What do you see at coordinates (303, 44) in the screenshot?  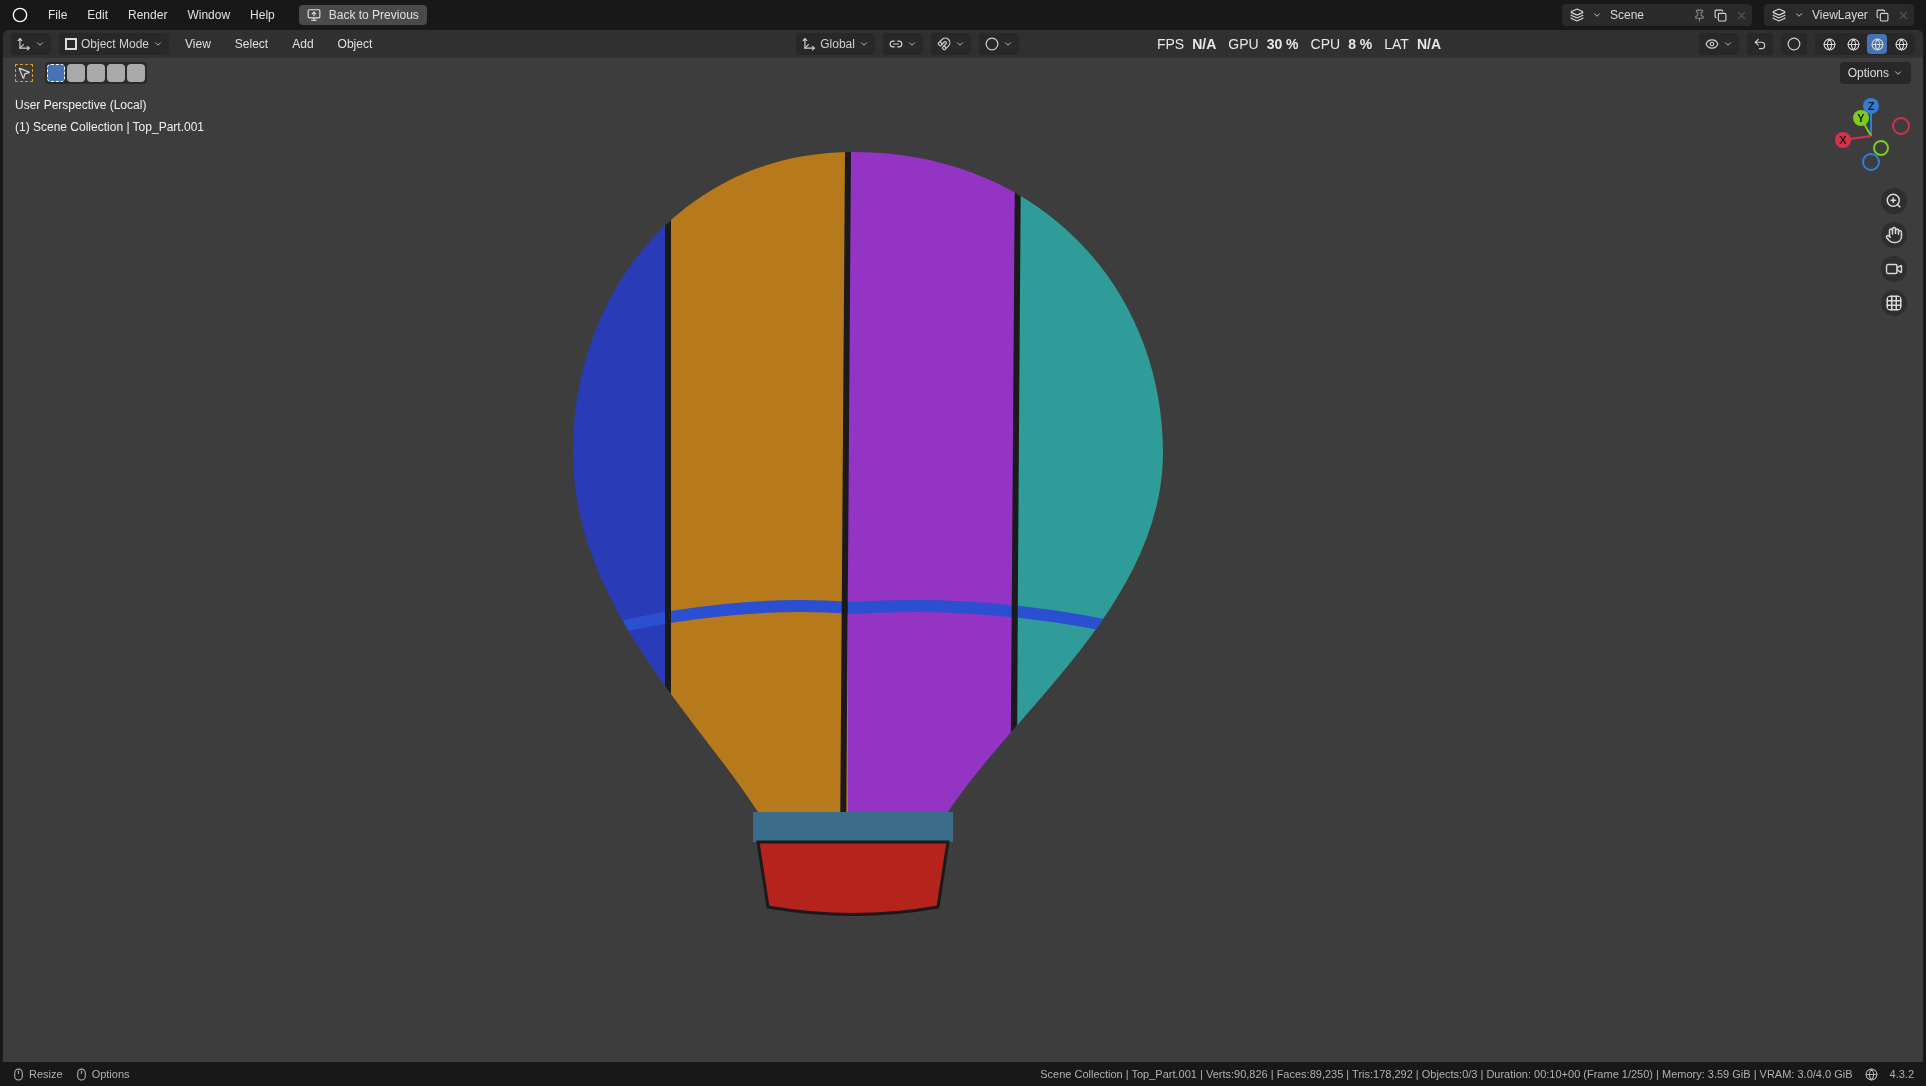 I see `menu-item: Add` at bounding box center [303, 44].